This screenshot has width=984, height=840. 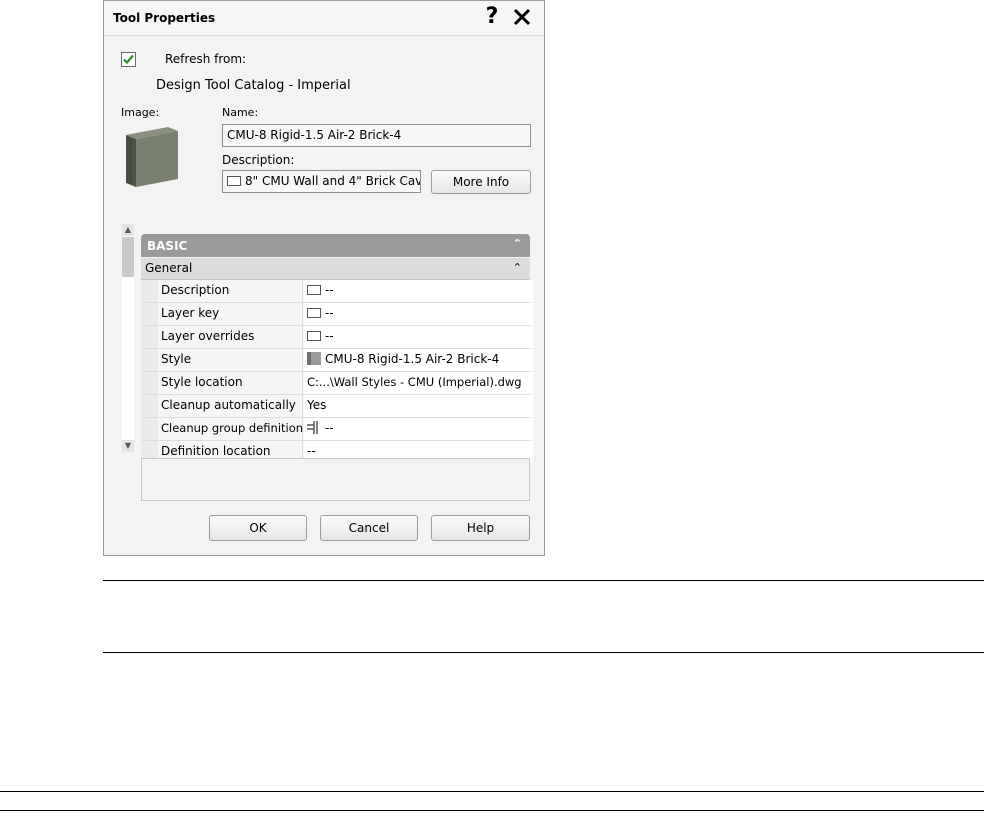 I want to click on property-key: Layer overrides, so click(x=230, y=337).